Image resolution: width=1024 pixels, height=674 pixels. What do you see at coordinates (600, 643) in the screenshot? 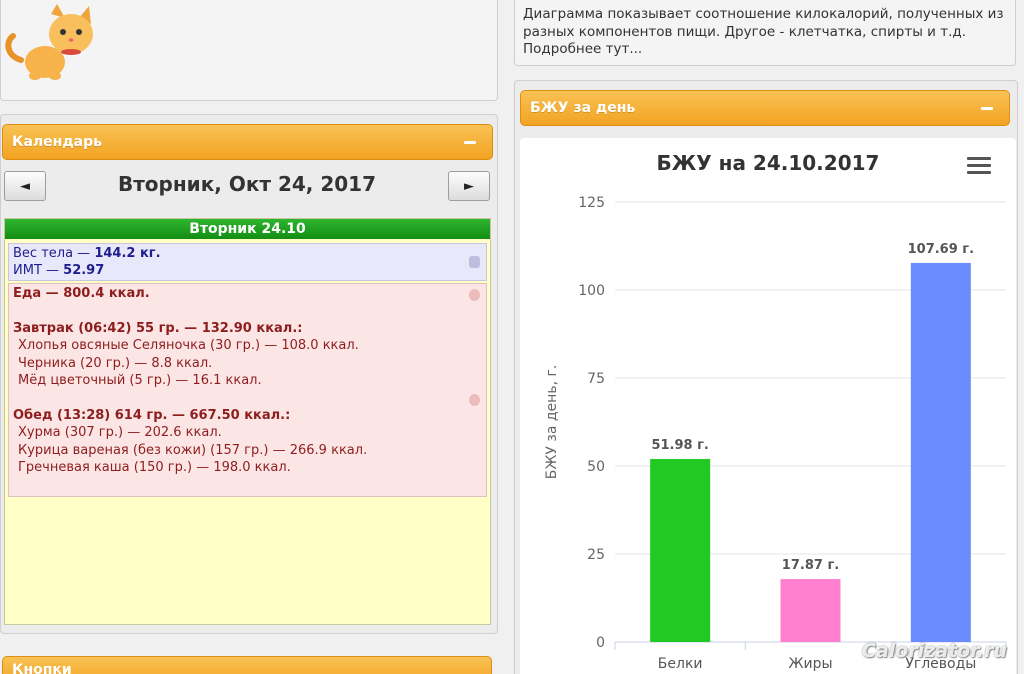
I see `y-tick-label: 0` at bounding box center [600, 643].